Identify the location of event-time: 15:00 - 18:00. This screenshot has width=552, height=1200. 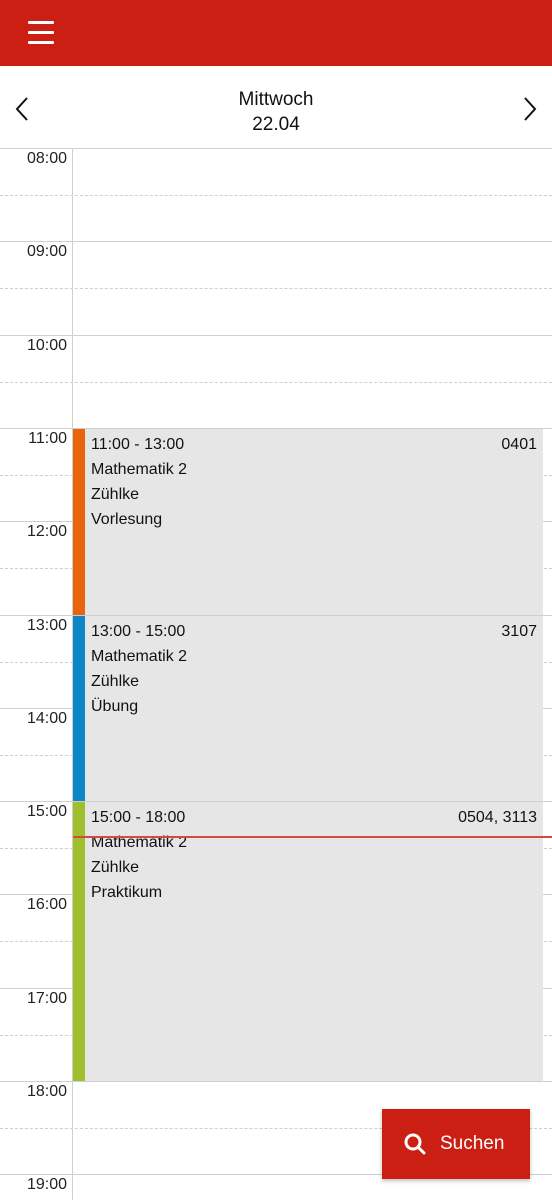
(138, 817).